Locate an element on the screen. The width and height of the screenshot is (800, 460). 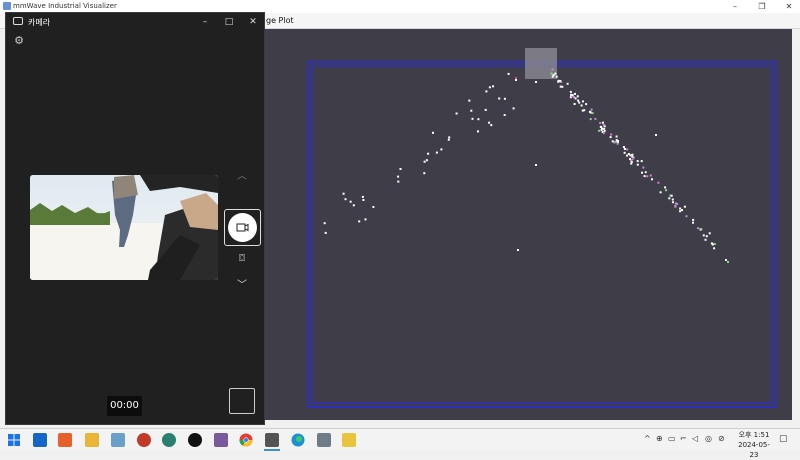
camera-icon: ⌼ is located at coordinates (242, 260).